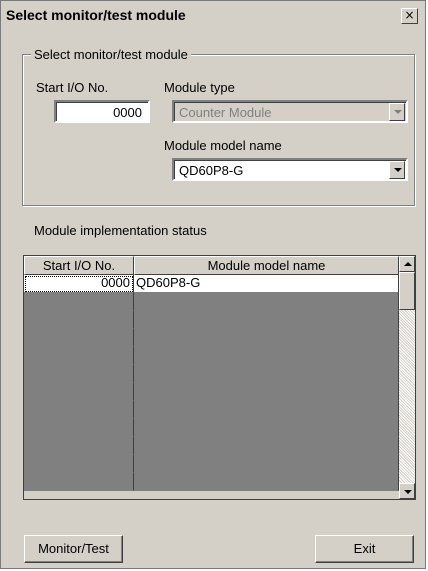 Image resolution: width=428 pixels, height=571 pixels. I want to click on module-type-select: Counter Module, so click(290, 111).